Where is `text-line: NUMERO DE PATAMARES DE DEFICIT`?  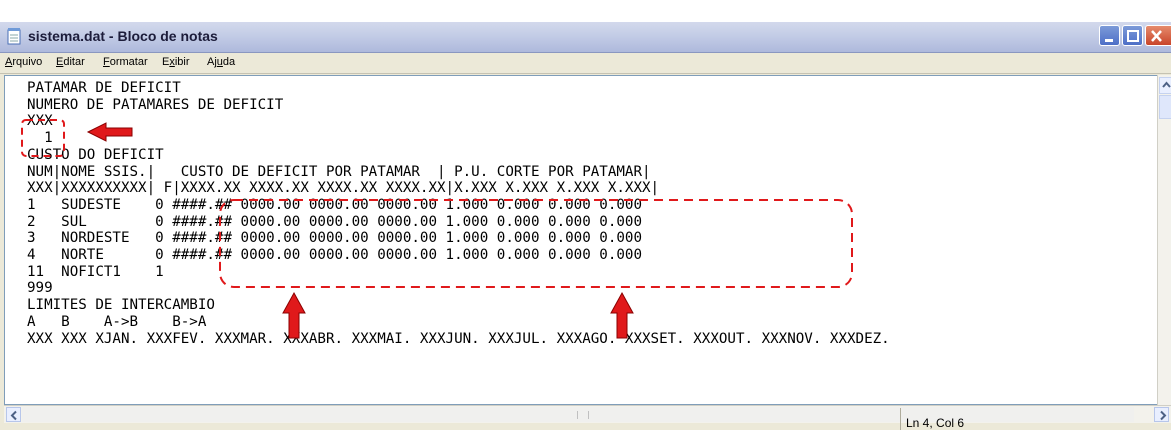 text-line: NUMERO DE PATAMARES DE DEFICIT is located at coordinates (155, 104).